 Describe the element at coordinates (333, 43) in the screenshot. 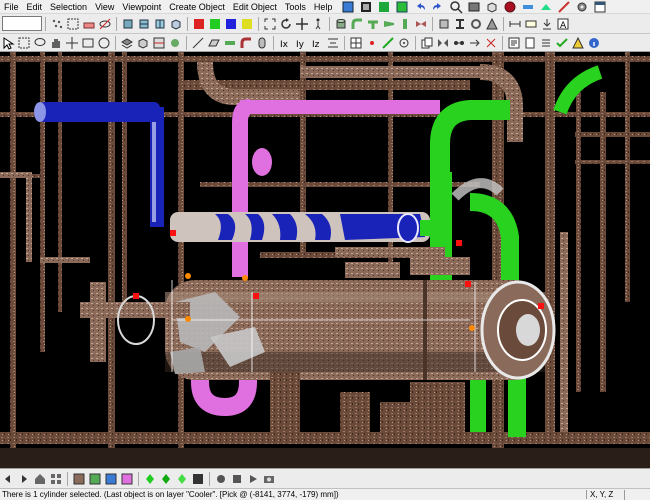

I see `align-icon` at that location.